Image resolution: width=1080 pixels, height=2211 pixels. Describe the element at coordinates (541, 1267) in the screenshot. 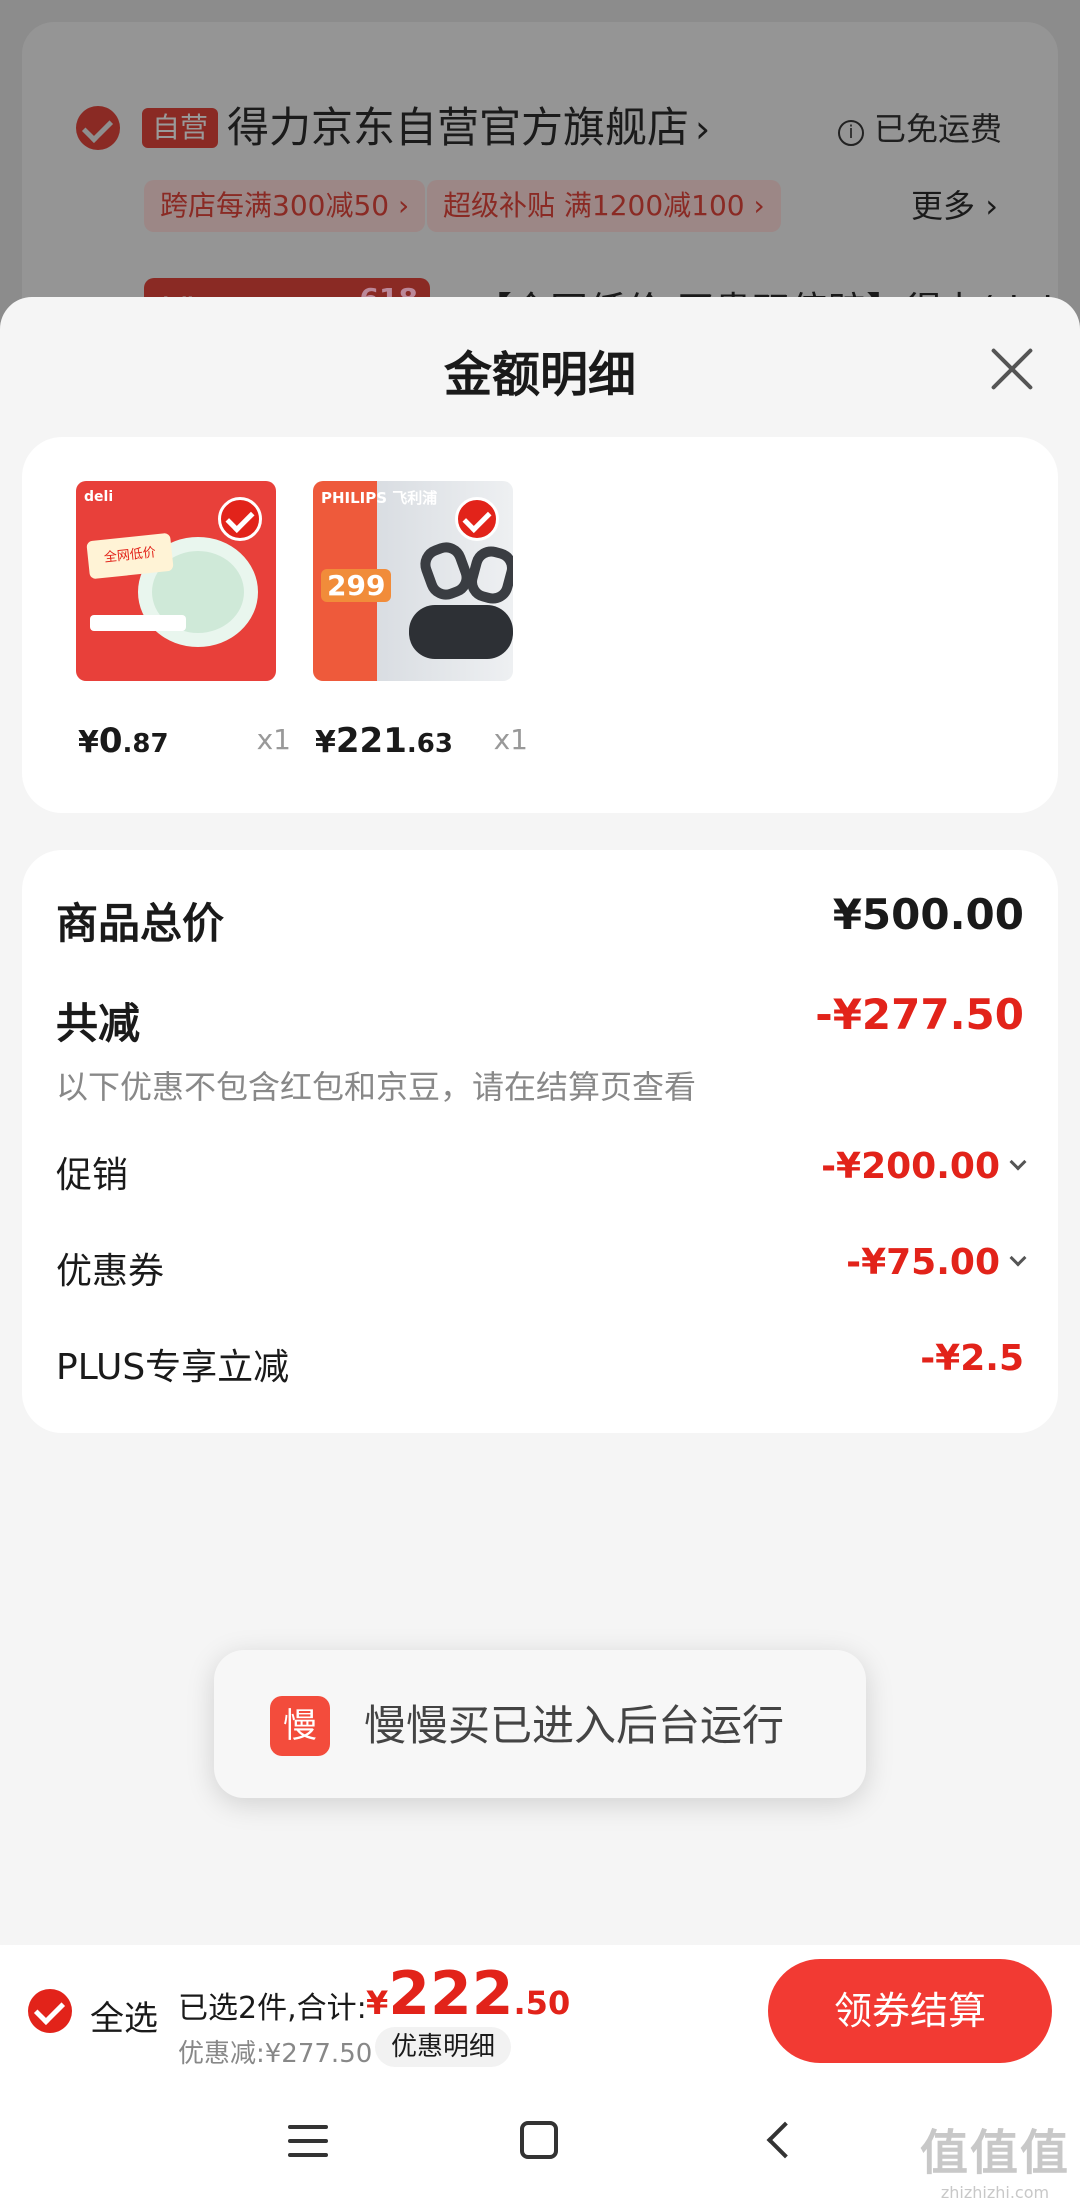

I see `coupon-row: 优惠券 -¥75.00` at that location.